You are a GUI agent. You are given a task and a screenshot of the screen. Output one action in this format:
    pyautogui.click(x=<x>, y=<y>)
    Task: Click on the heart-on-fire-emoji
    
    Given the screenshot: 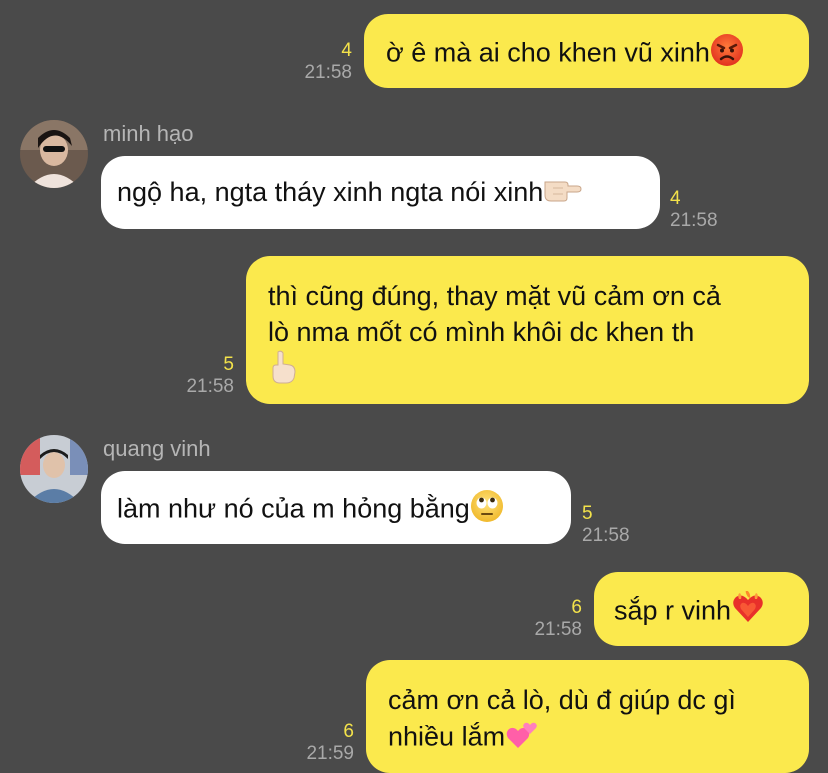 What is the action you would take?
    pyautogui.click(x=748, y=612)
    